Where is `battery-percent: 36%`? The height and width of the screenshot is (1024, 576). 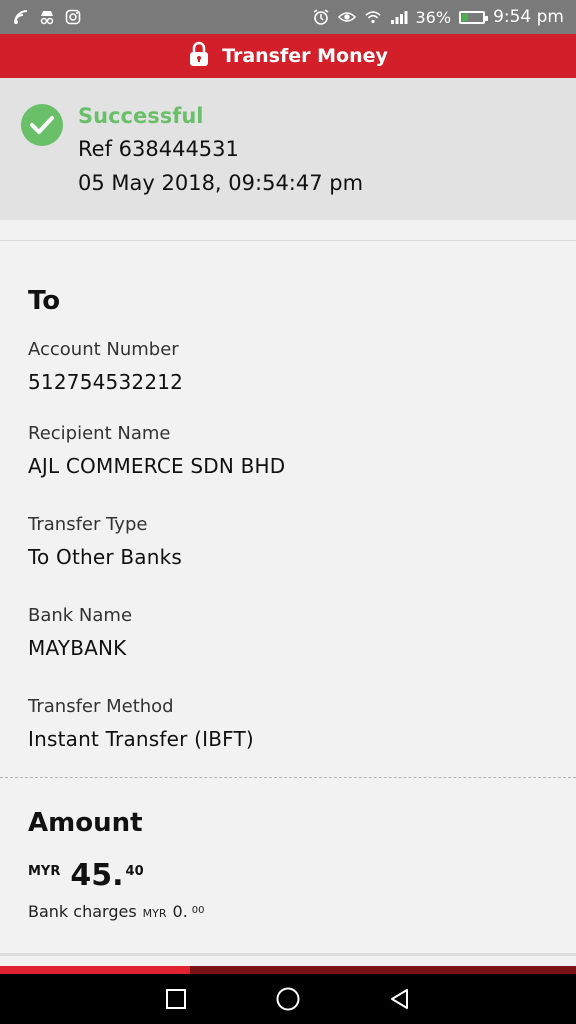
battery-percent: 36% is located at coordinates (433, 17).